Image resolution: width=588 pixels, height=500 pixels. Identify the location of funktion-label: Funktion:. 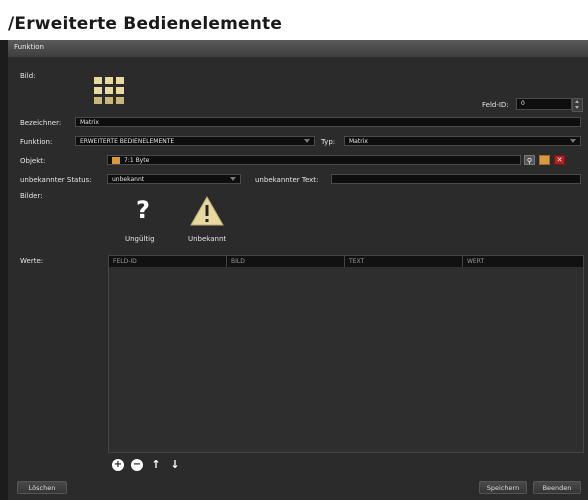
(36, 142).